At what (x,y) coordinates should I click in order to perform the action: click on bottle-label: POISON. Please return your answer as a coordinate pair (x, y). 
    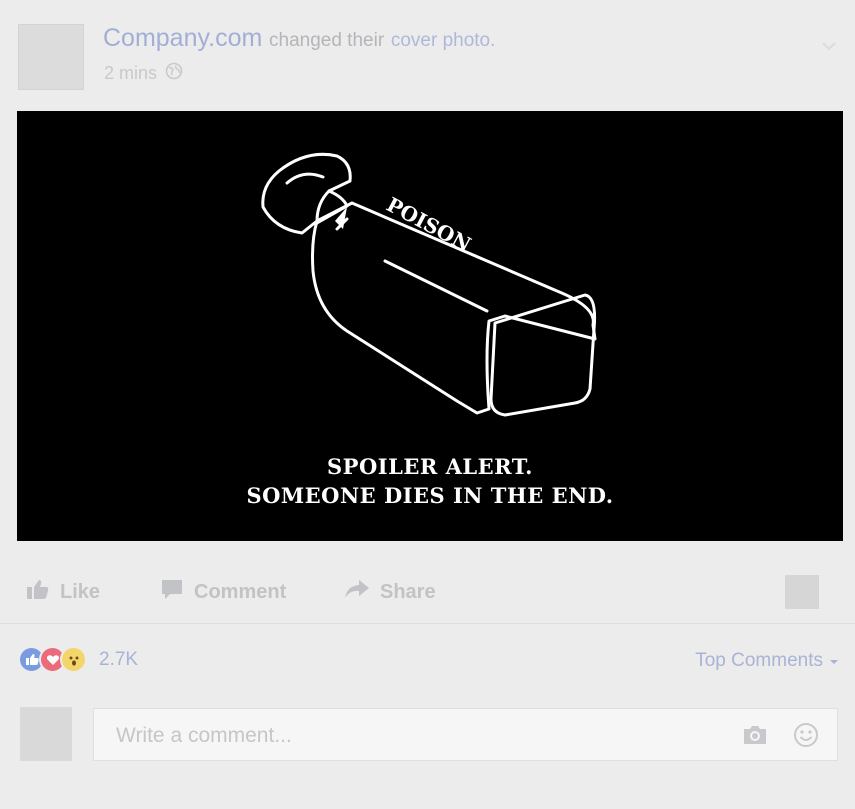
    Looking at the image, I should click on (429, 224).